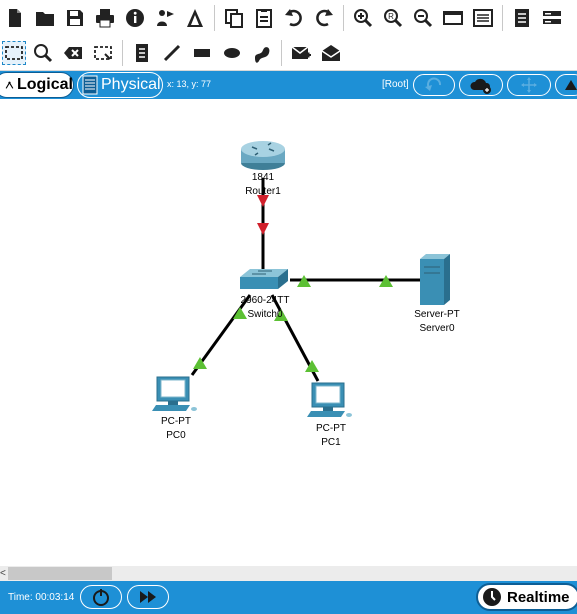  Describe the element at coordinates (363, 18) in the screenshot. I see `zoom-in-icon` at that location.